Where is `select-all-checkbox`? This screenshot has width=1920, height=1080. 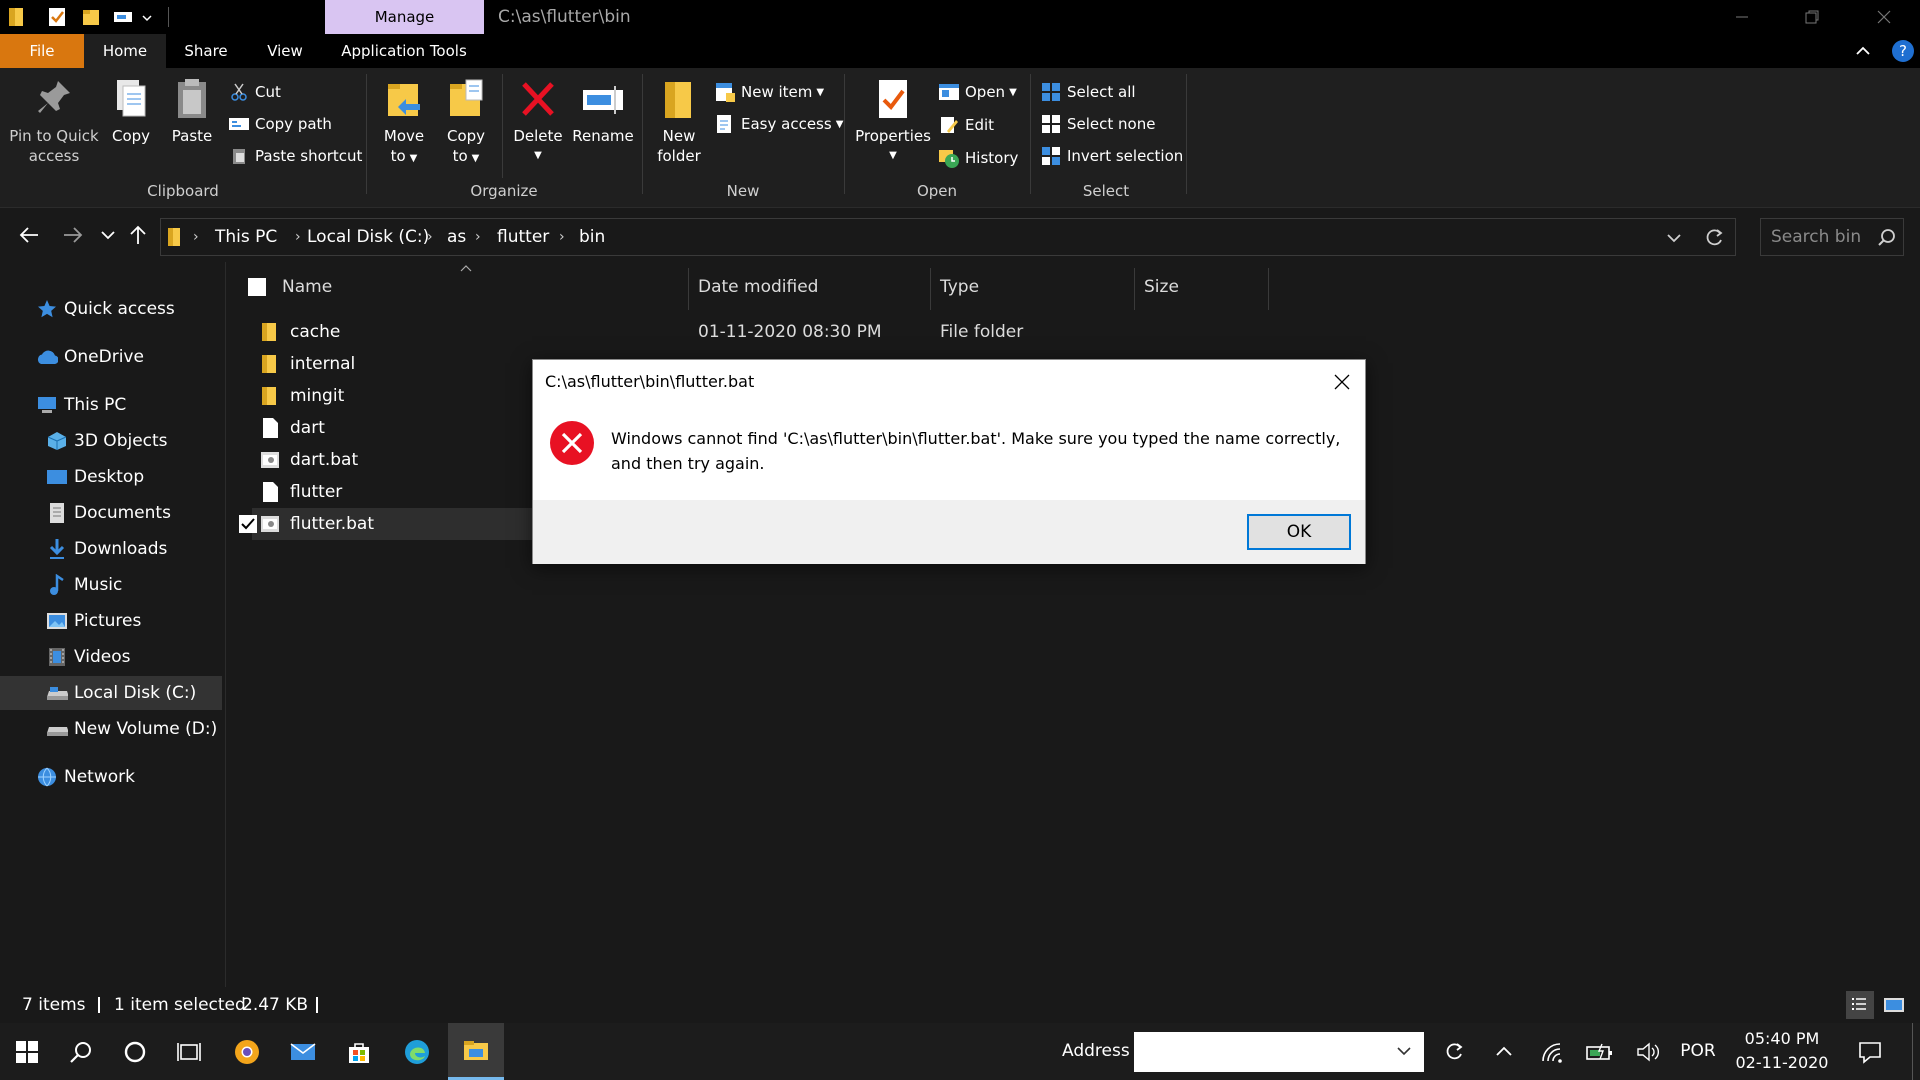 select-all-checkbox is located at coordinates (257, 287).